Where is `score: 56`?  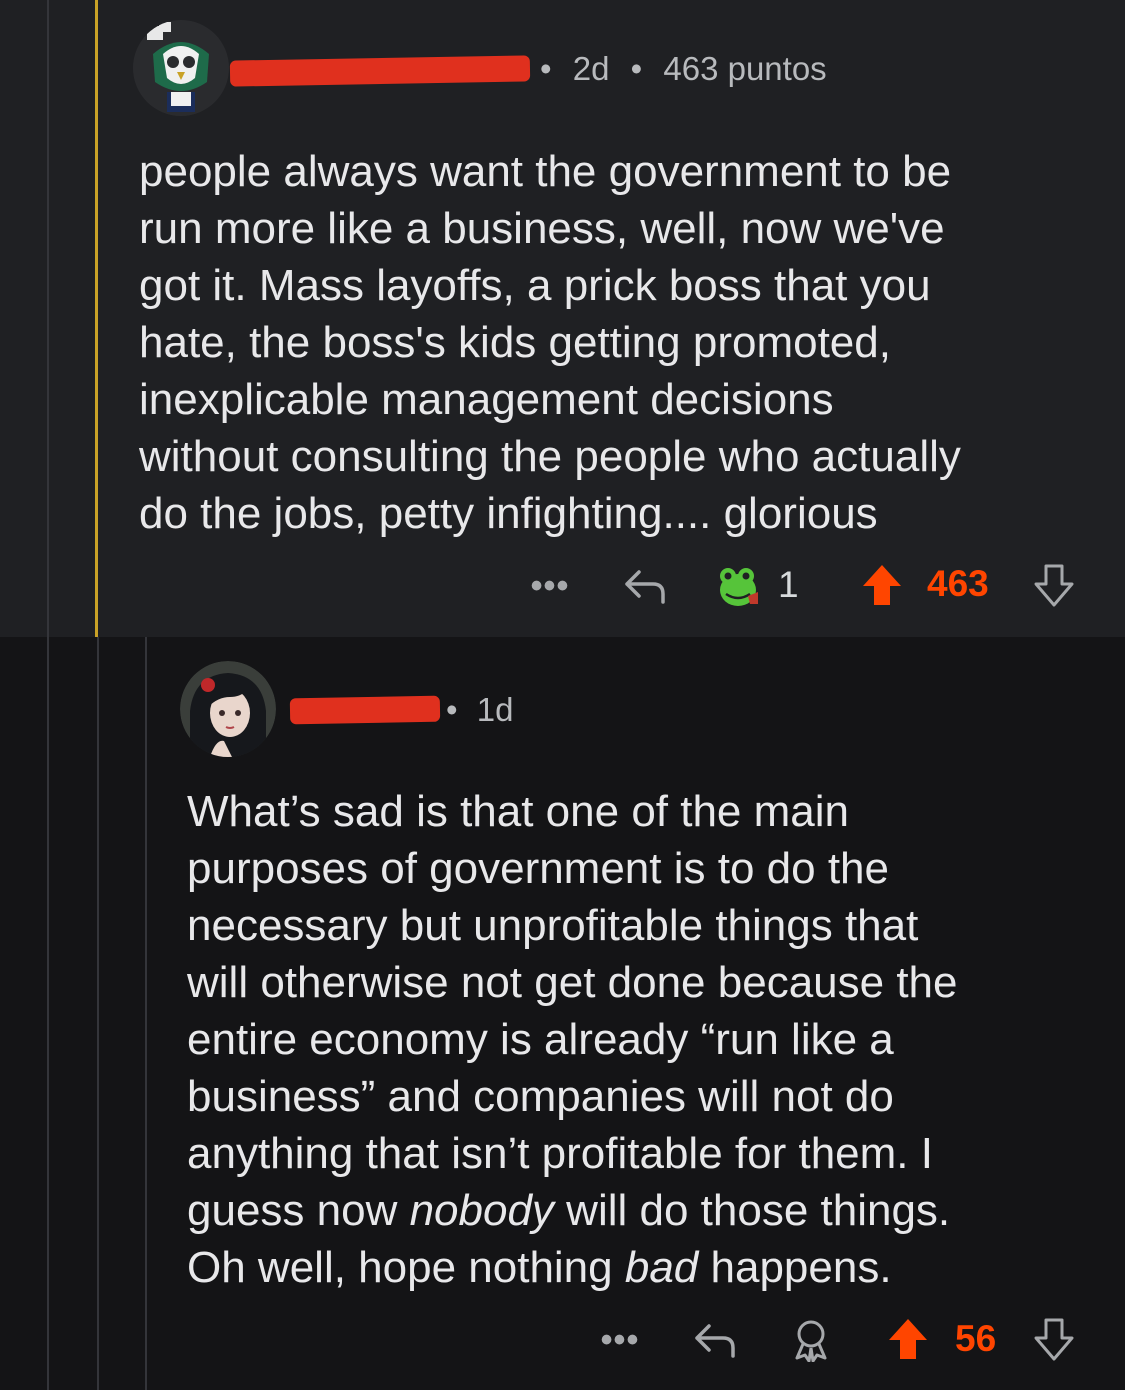
score: 56 is located at coordinates (976, 1338).